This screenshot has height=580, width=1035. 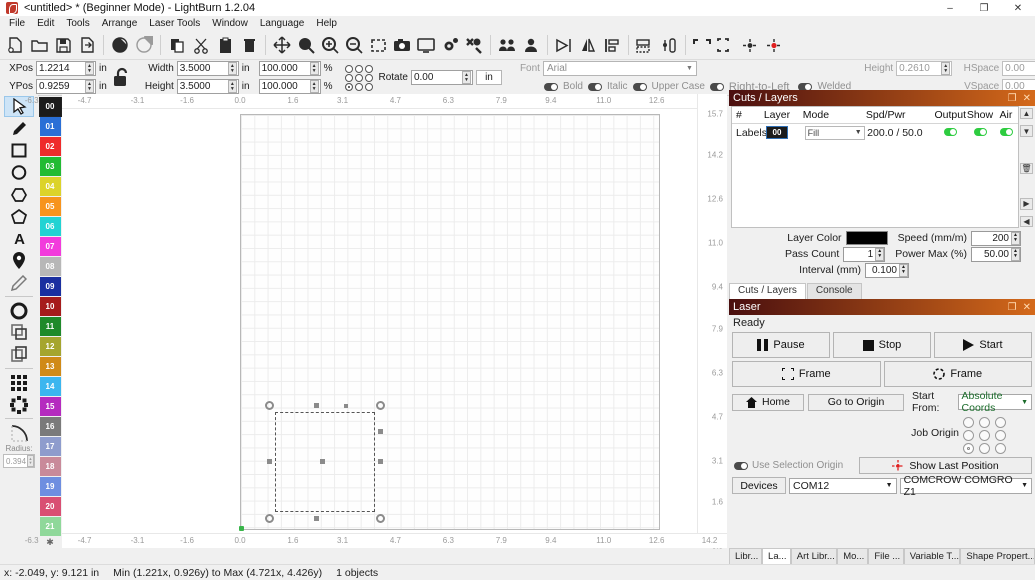 What do you see at coordinates (1015, 254) in the screenshot?
I see `power-max-stepper: ▲ ▼` at bounding box center [1015, 254].